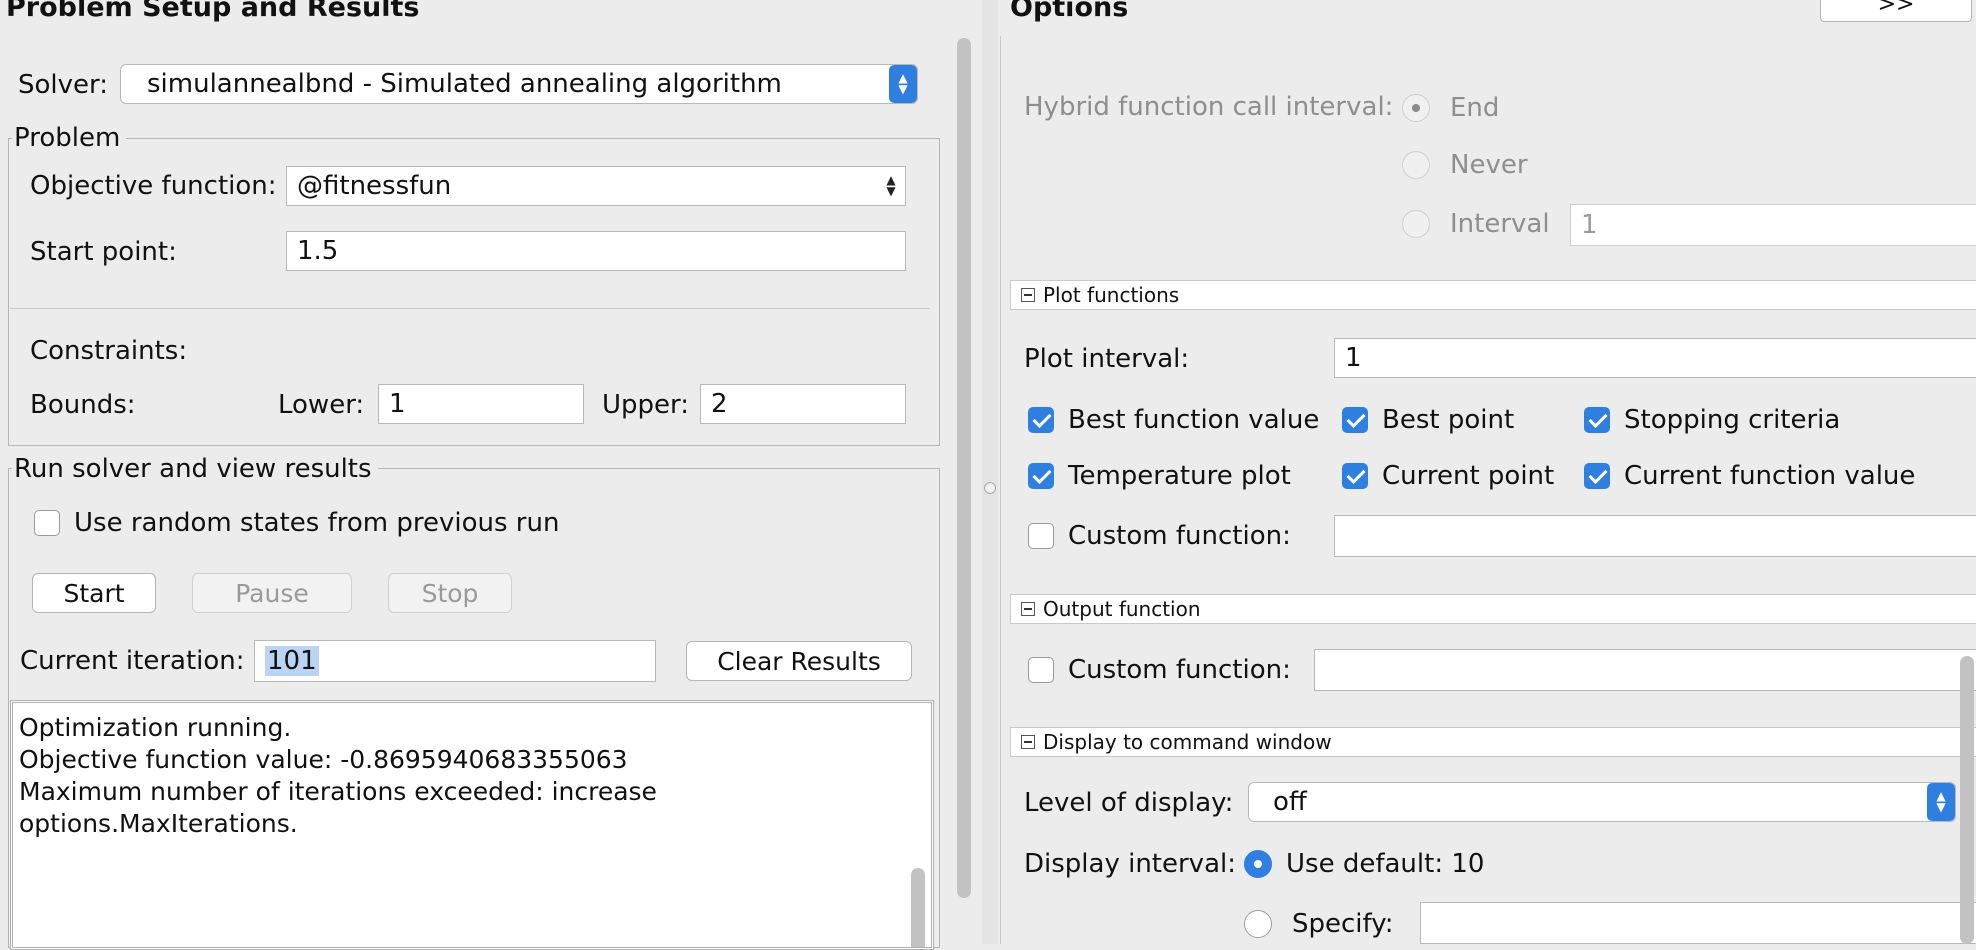  I want to click on hybrid-never-radio, so click(1416, 165).